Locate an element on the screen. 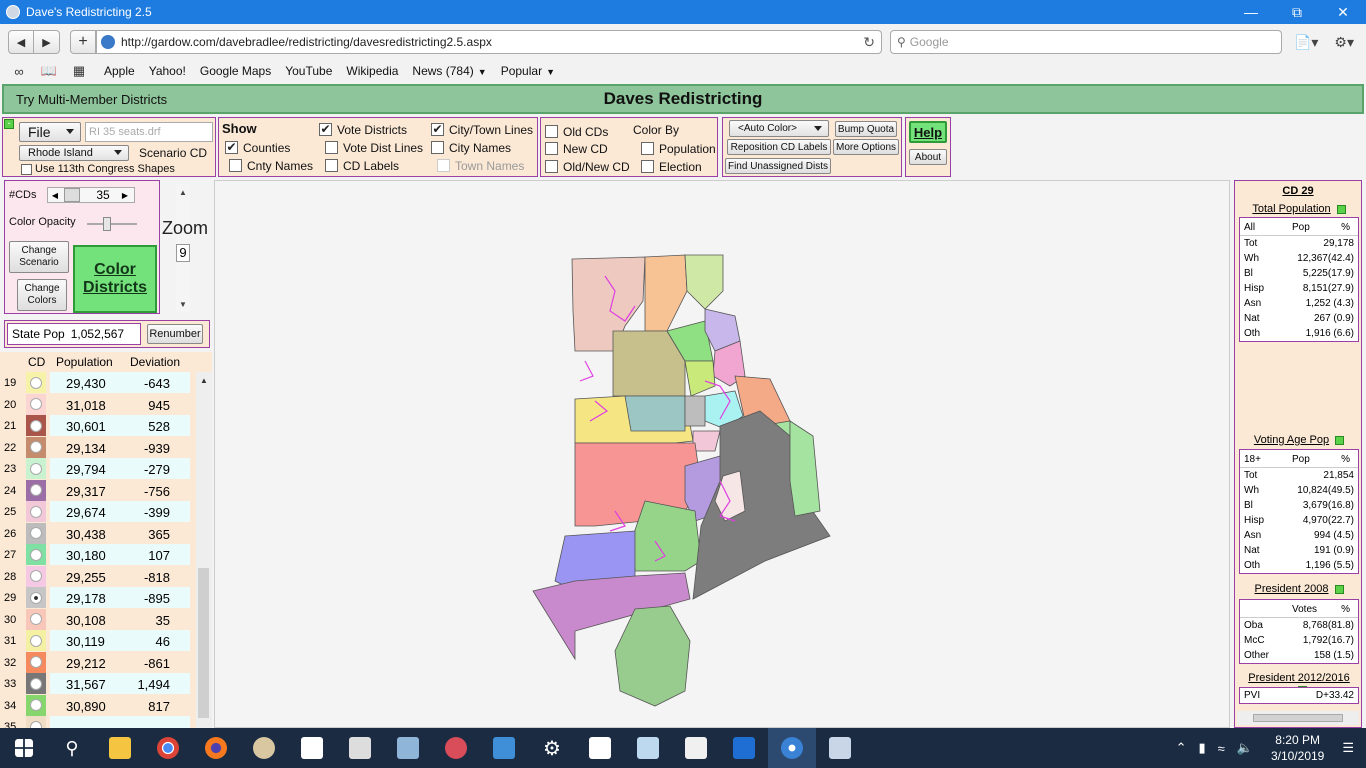 The image size is (1366, 768). chevron-up-icon: ⌃ is located at coordinates (1181, 748).